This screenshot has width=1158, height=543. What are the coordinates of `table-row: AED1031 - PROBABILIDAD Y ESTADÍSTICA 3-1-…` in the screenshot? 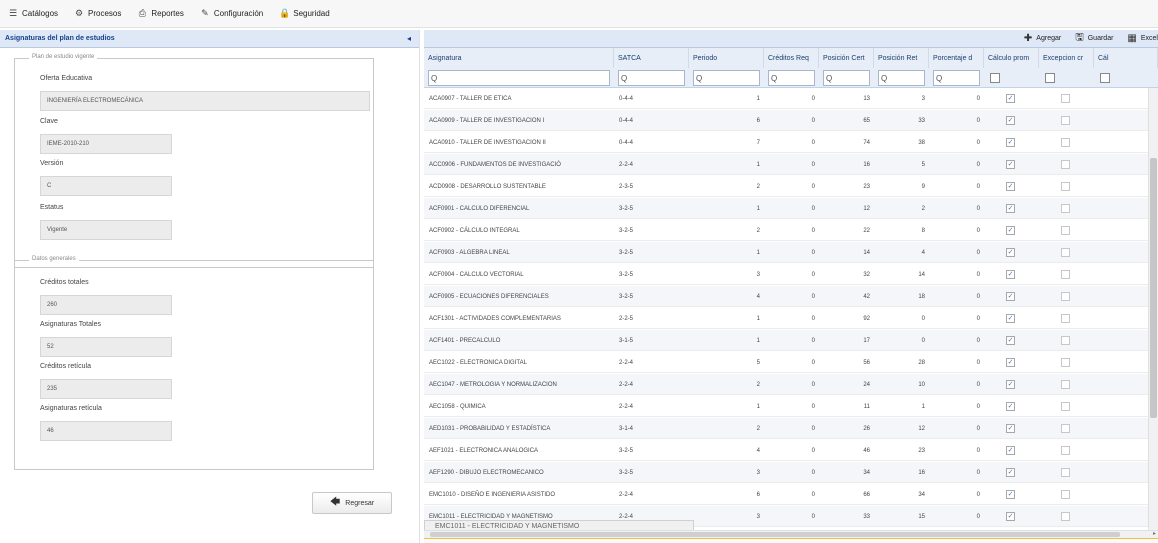 It's located at (786, 428).